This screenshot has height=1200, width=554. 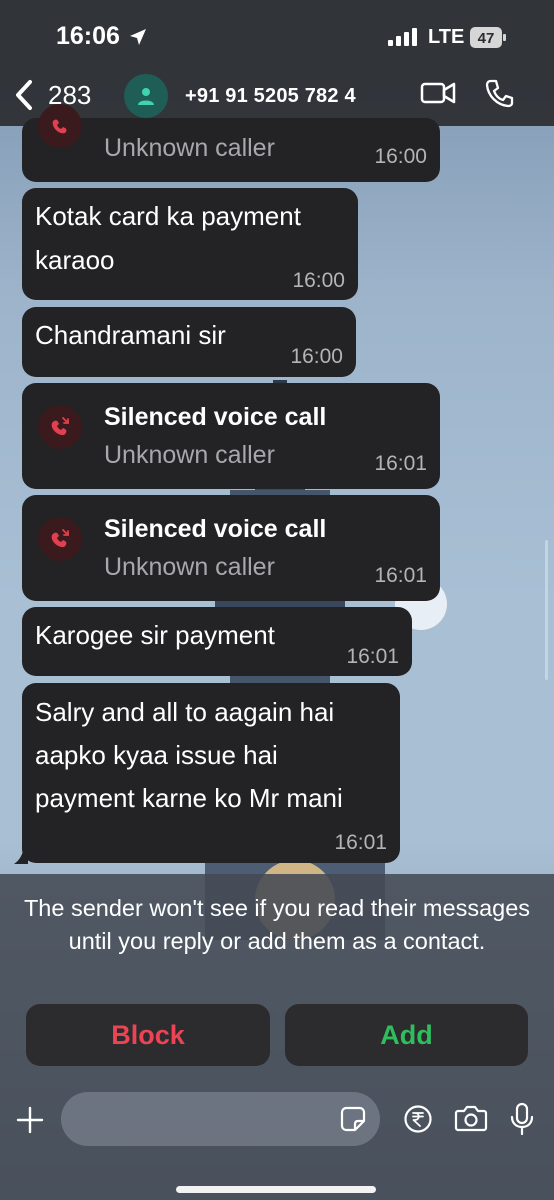 I want to click on message-text: Kotak card ka payment karaoo, so click(x=168, y=238).